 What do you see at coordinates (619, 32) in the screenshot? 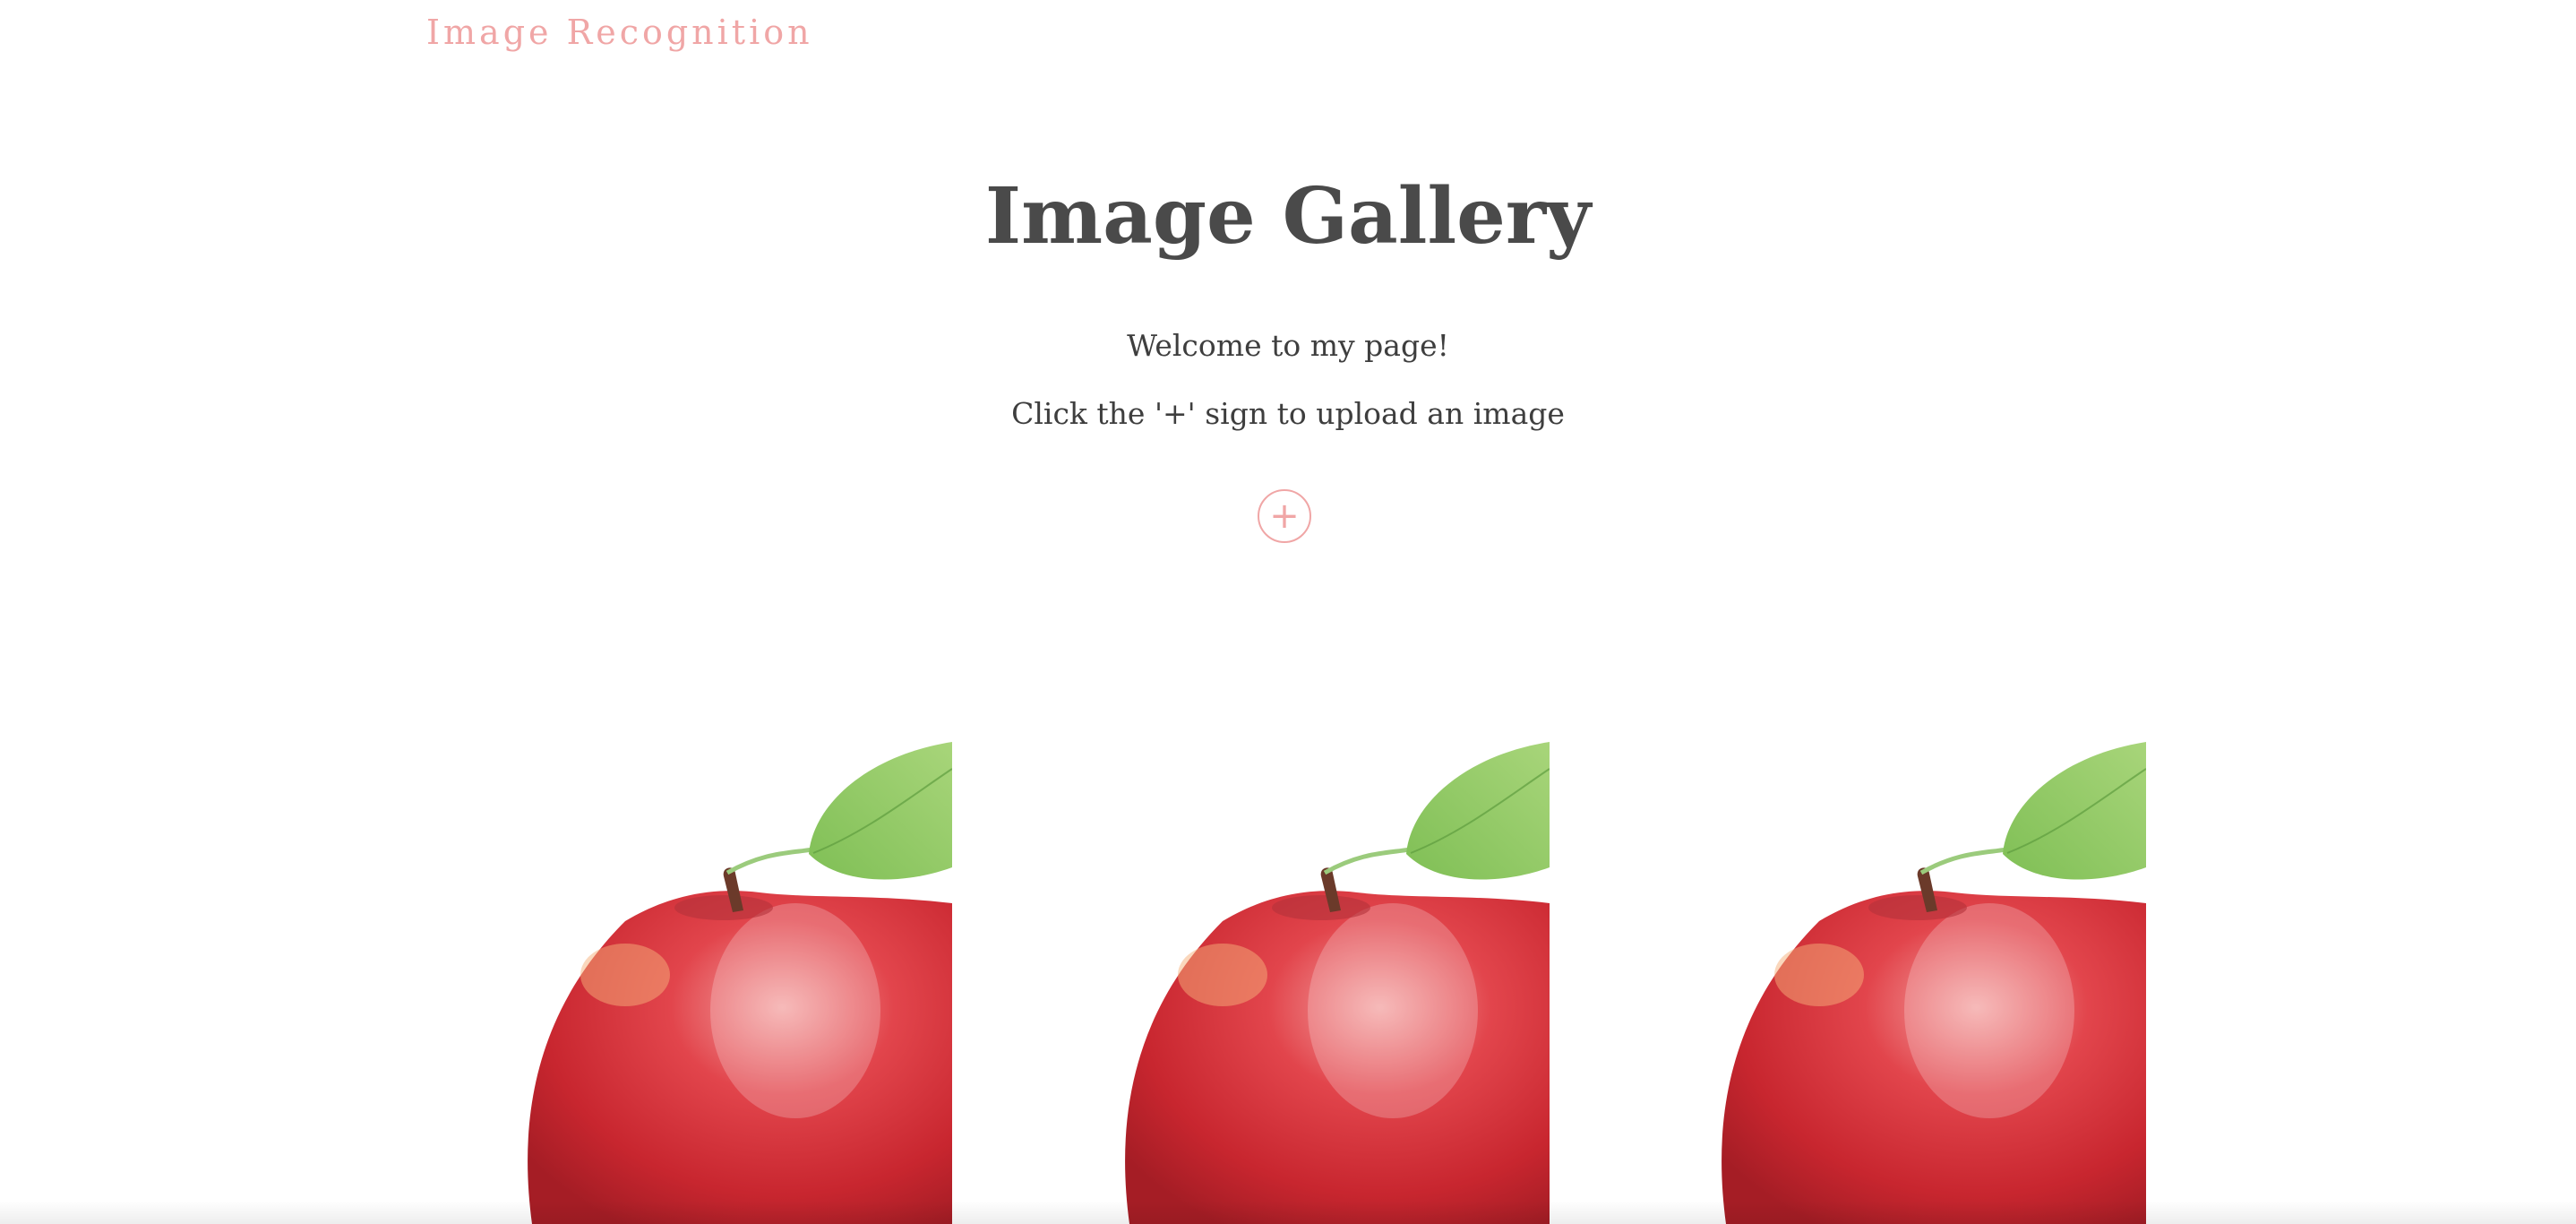
I see `brand-link: Image Recognition` at bounding box center [619, 32].